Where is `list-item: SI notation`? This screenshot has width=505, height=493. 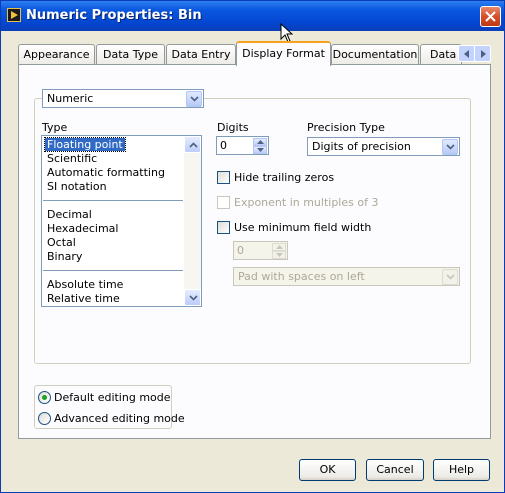 list-item: SI notation is located at coordinates (77, 186).